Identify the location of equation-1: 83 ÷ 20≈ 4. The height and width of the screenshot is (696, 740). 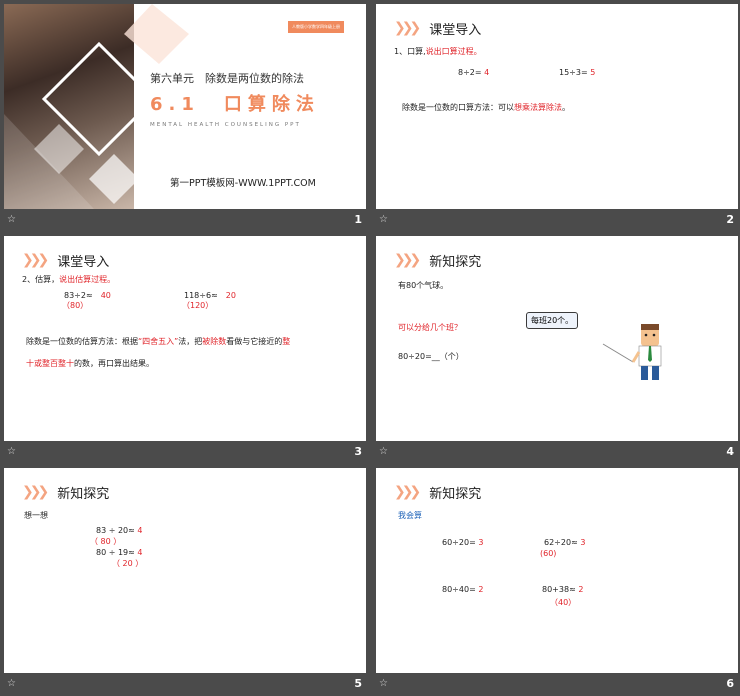
(119, 530).